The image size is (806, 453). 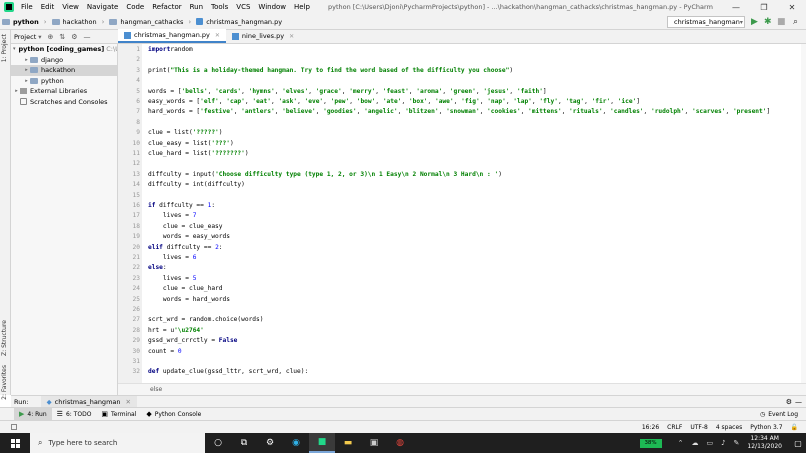 I want to click on menu-navigate: Navigate, so click(x=102, y=7).